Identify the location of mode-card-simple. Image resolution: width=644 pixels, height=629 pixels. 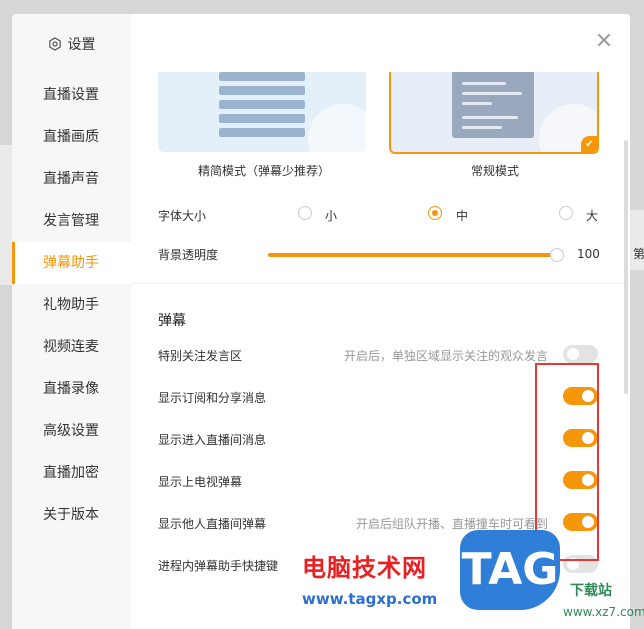
(262, 112).